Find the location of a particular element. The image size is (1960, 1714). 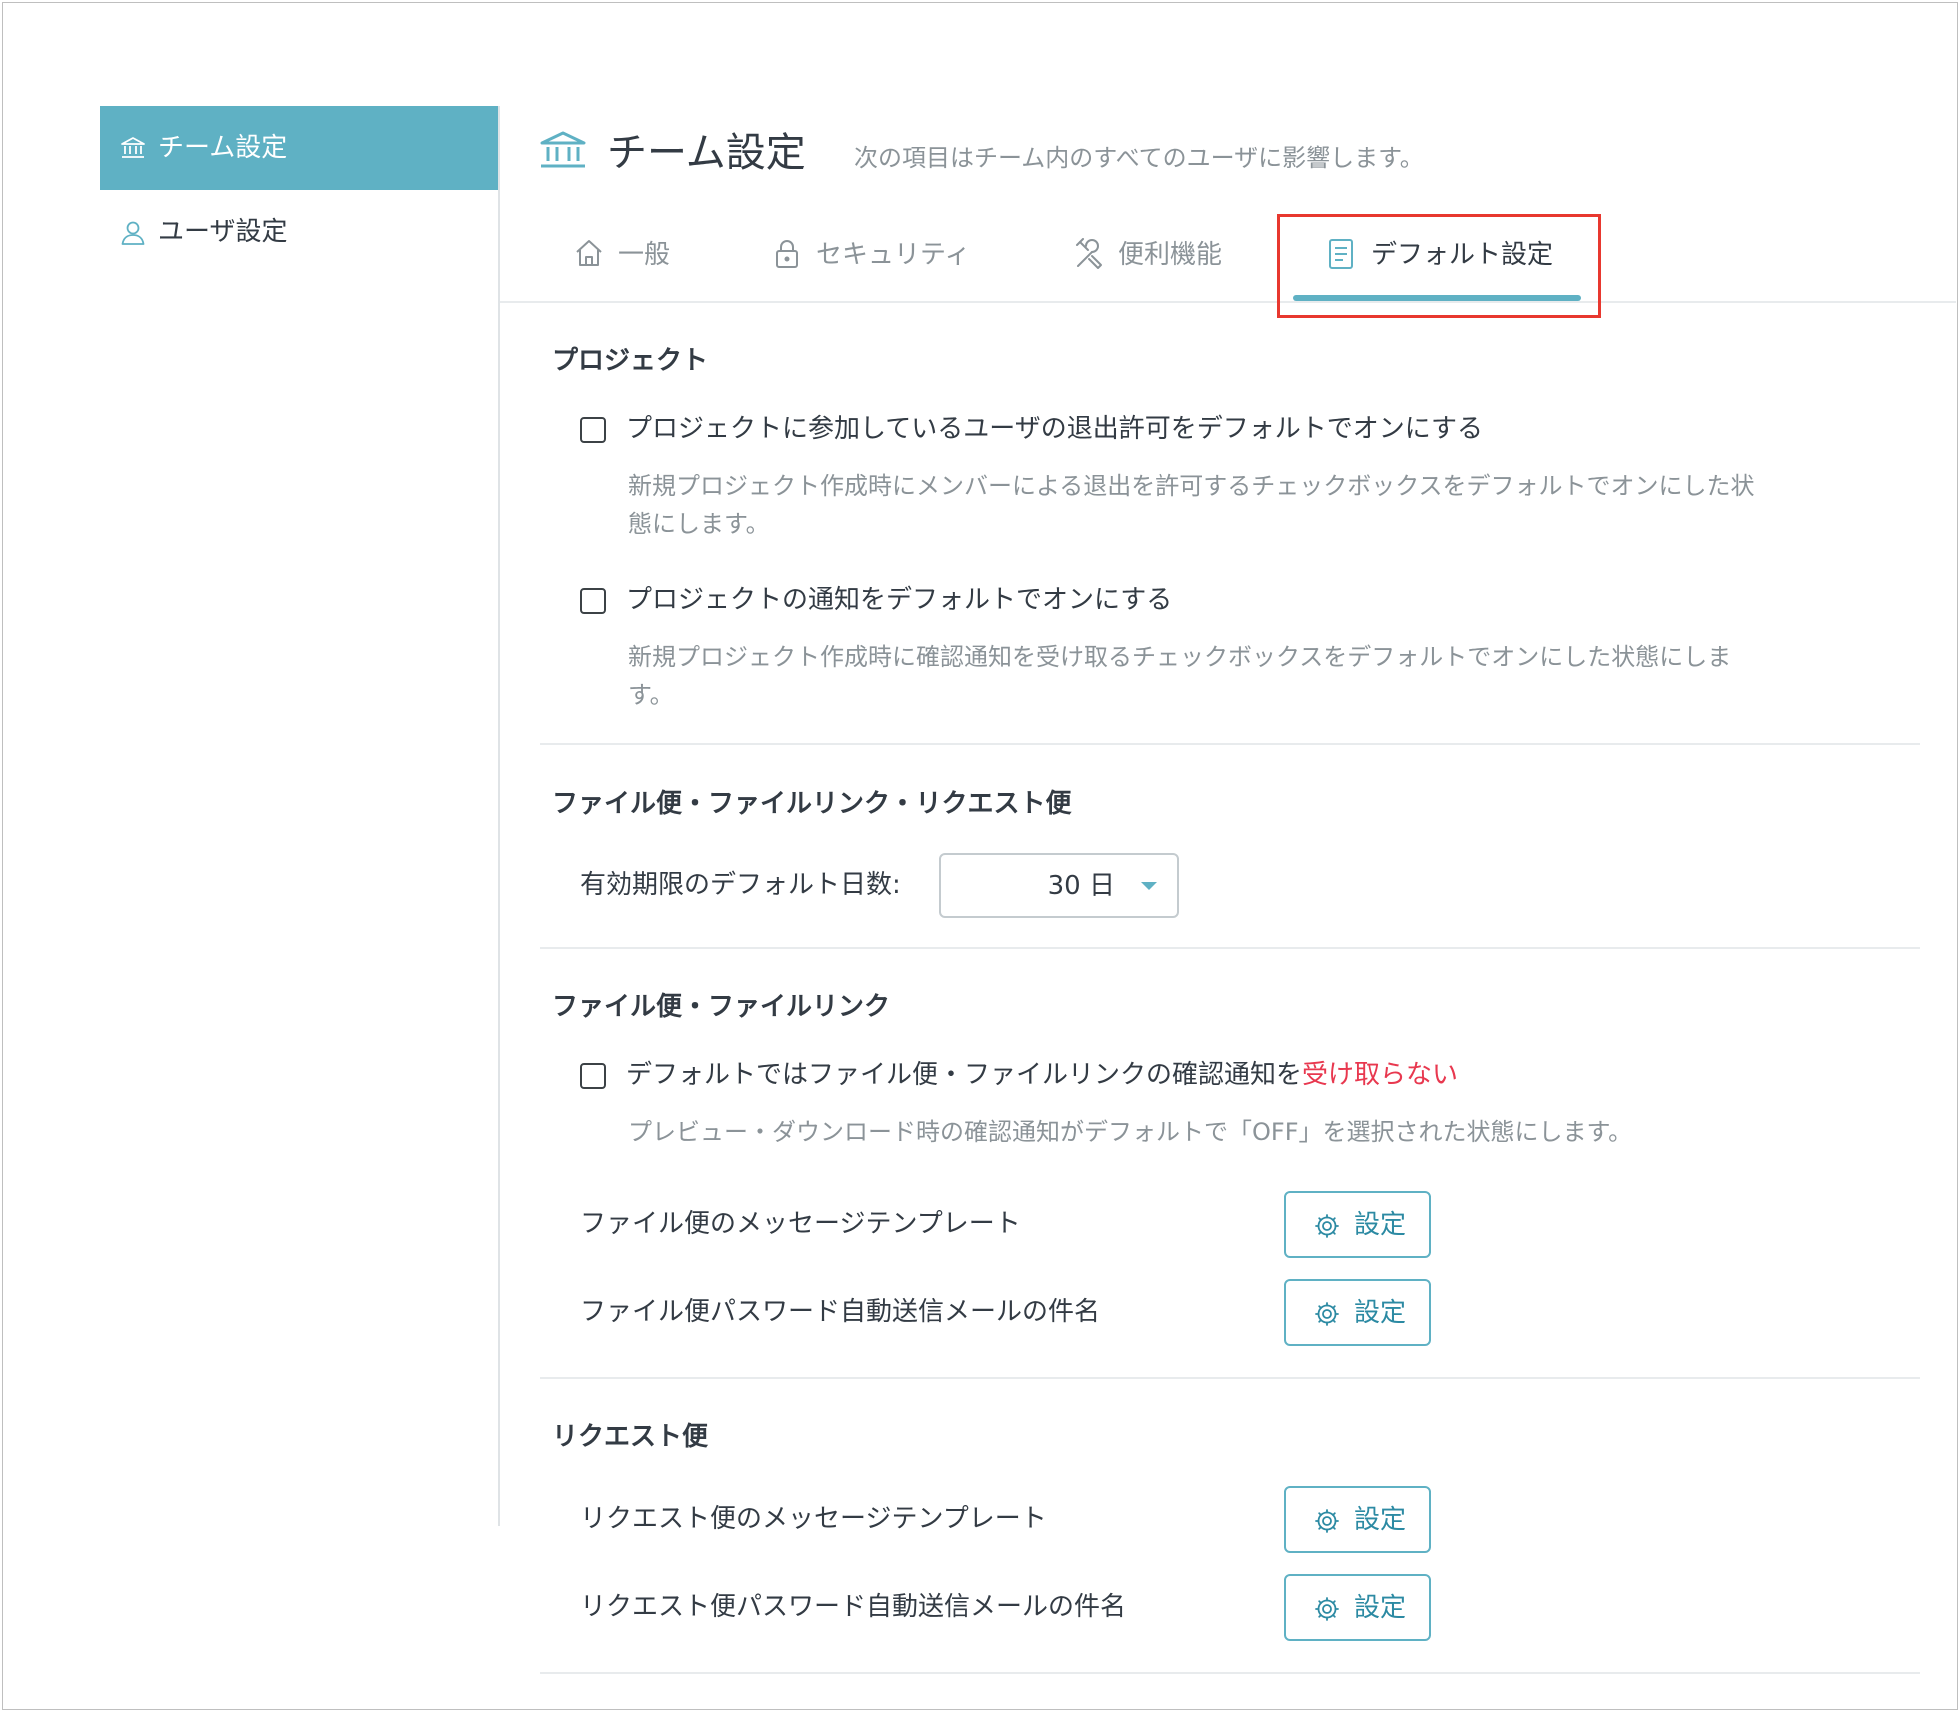

sidebar-divider is located at coordinates (499, 816).